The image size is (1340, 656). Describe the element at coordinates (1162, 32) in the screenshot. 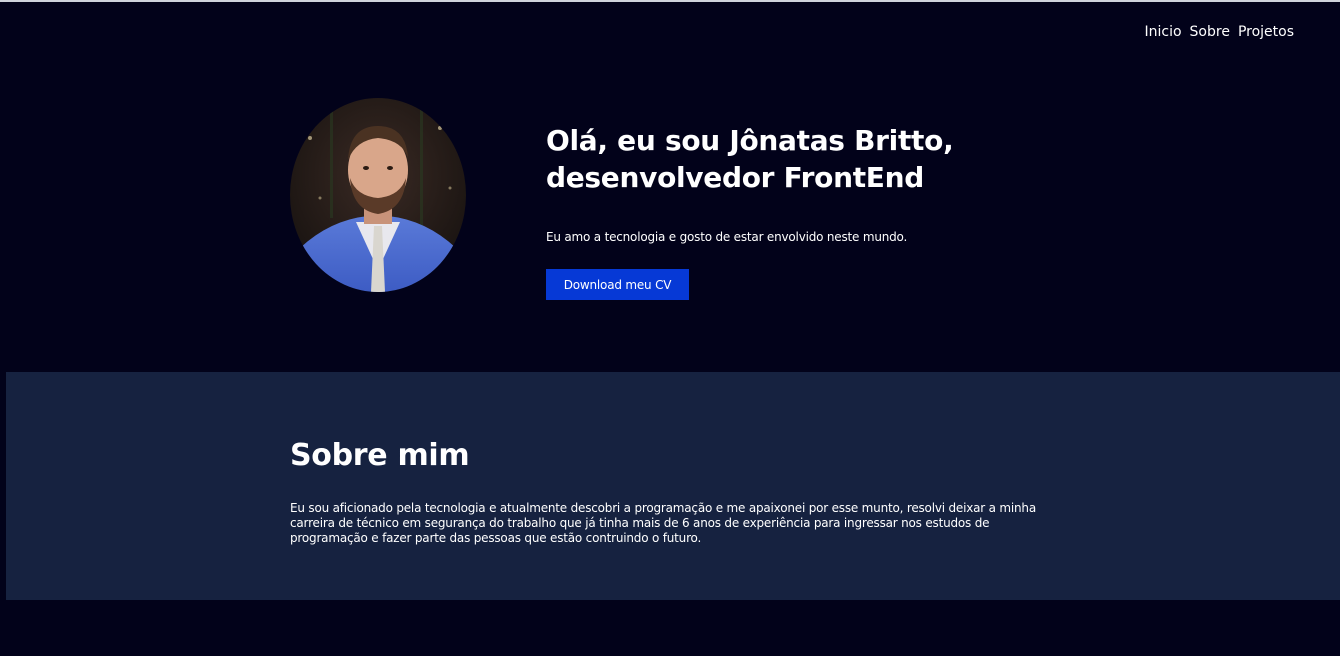

I see `nav-link-inicio: Inicio` at that location.